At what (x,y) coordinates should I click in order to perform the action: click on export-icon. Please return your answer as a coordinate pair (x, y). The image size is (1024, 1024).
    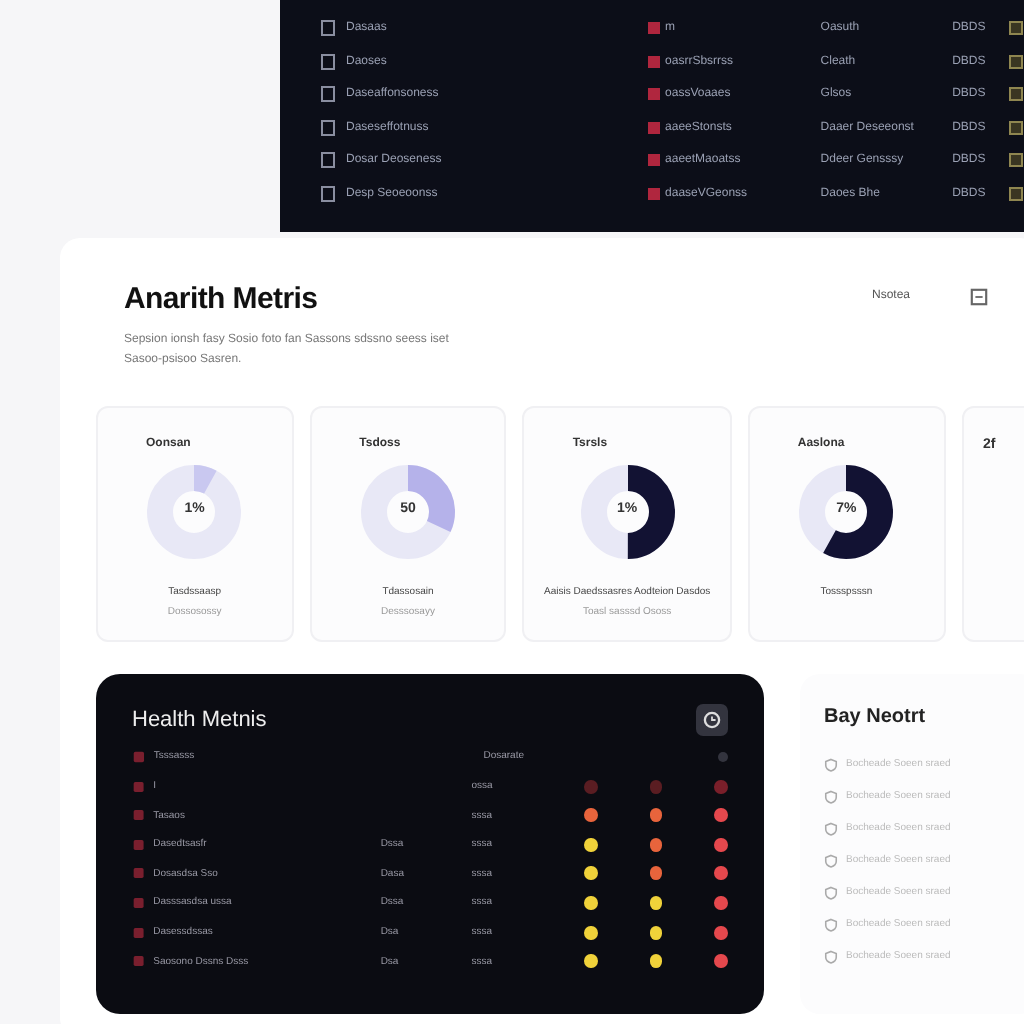
    Looking at the image, I should click on (979, 297).